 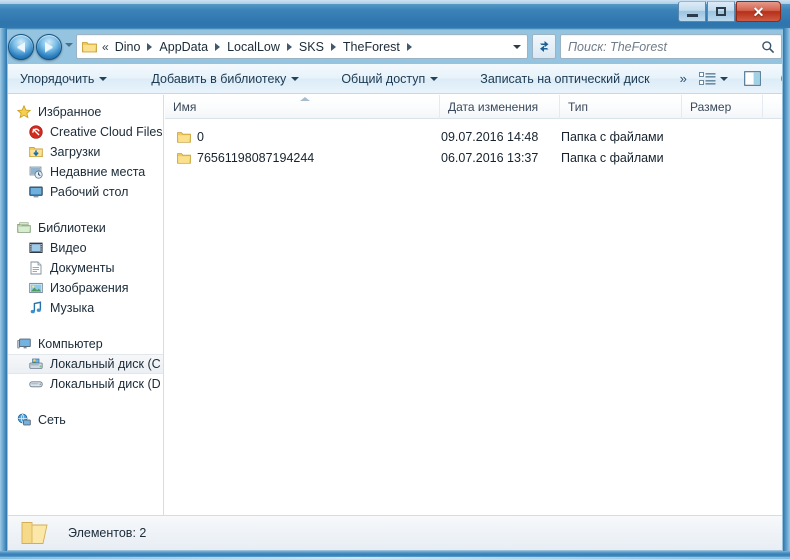 What do you see at coordinates (692, 15) in the screenshot?
I see `minimize-icon` at bounding box center [692, 15].